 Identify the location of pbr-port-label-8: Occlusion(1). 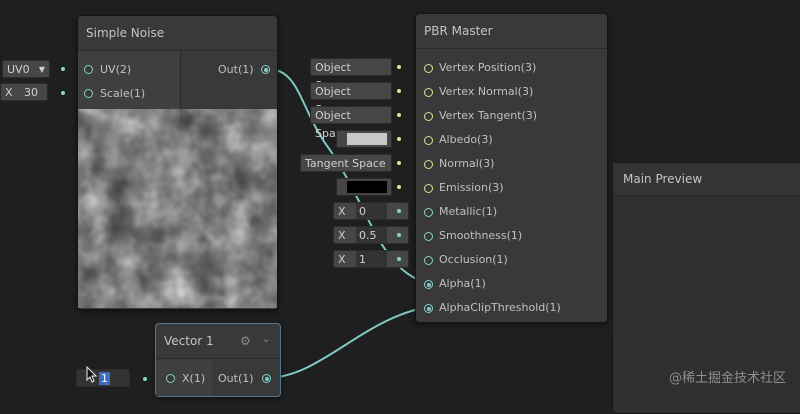
(473, 259).